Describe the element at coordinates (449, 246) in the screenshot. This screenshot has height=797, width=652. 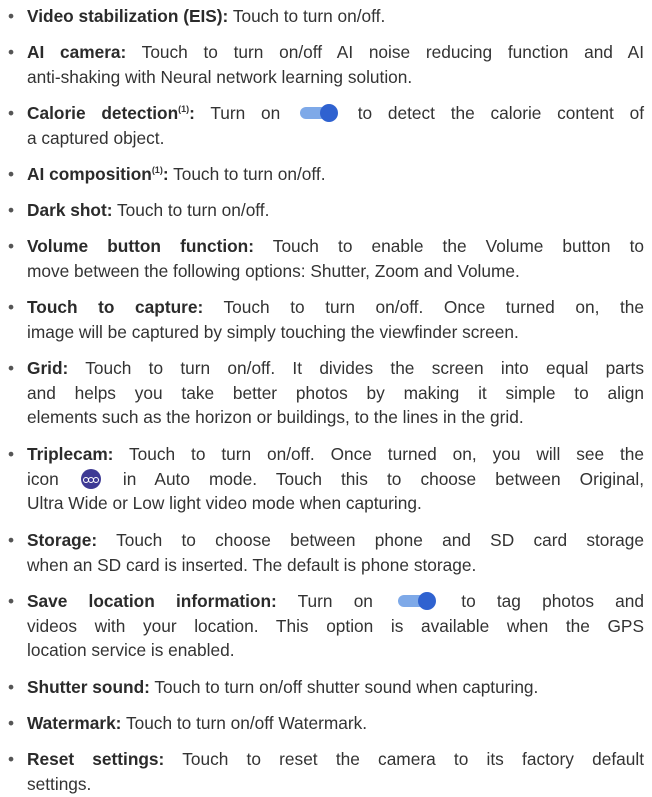
I see `item-text: Touch to enable the Volume button to` at that location.